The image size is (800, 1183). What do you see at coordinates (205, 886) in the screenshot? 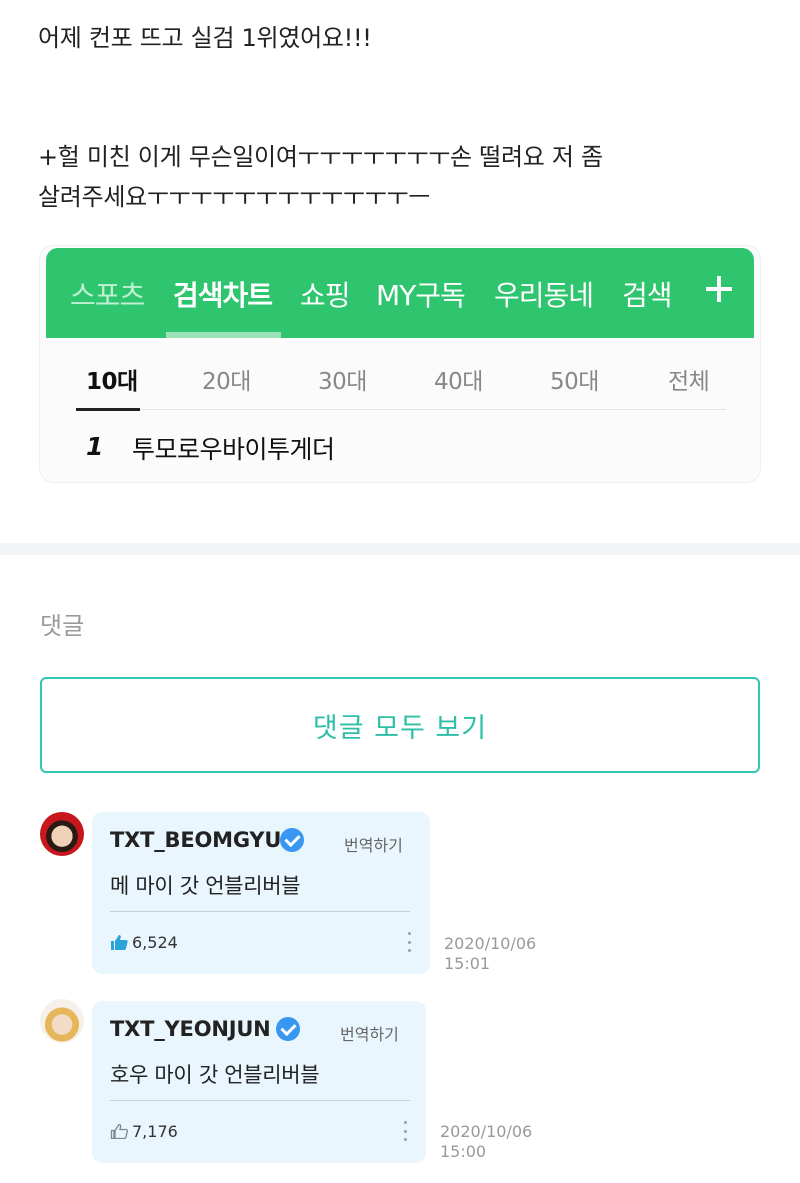
I see `comment-text: 메 마이 갓 언블리버블` at bounding box center [205, 886].